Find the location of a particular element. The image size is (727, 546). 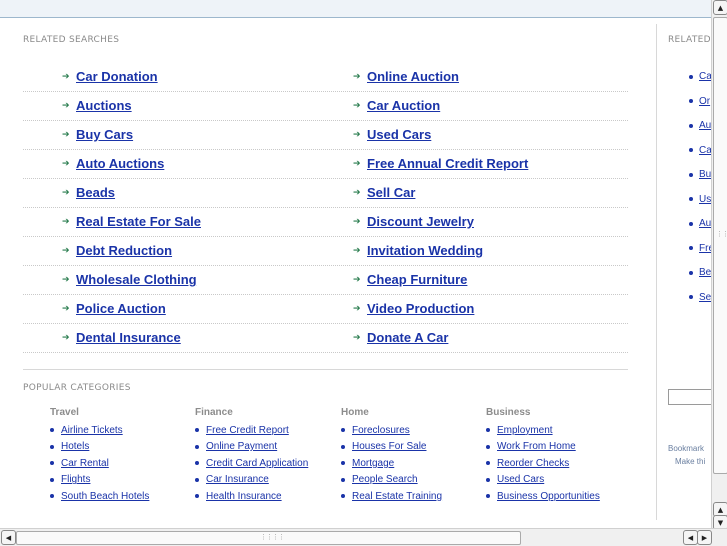

category-link-item: Real Estate Training is located at coordinates (411, 496).